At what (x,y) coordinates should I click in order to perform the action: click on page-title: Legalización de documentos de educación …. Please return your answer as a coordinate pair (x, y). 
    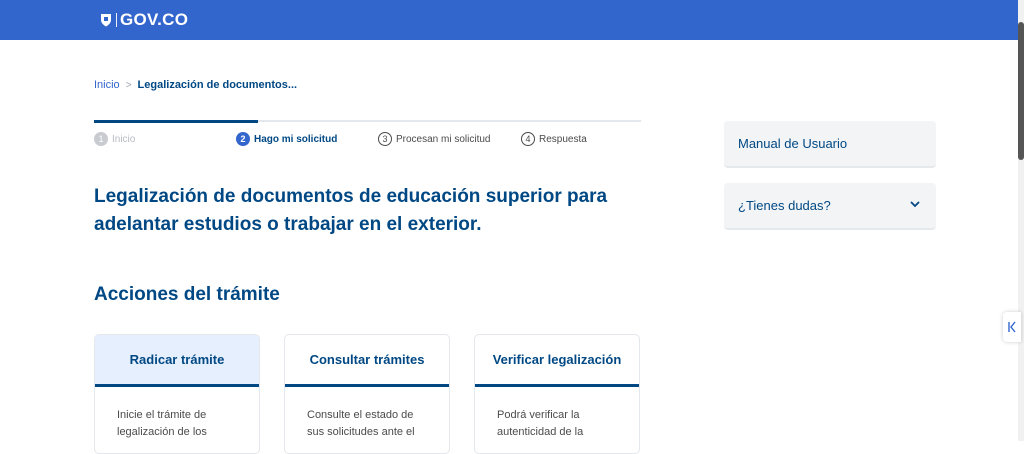
    Looking at the image, I should click on (351, 210).